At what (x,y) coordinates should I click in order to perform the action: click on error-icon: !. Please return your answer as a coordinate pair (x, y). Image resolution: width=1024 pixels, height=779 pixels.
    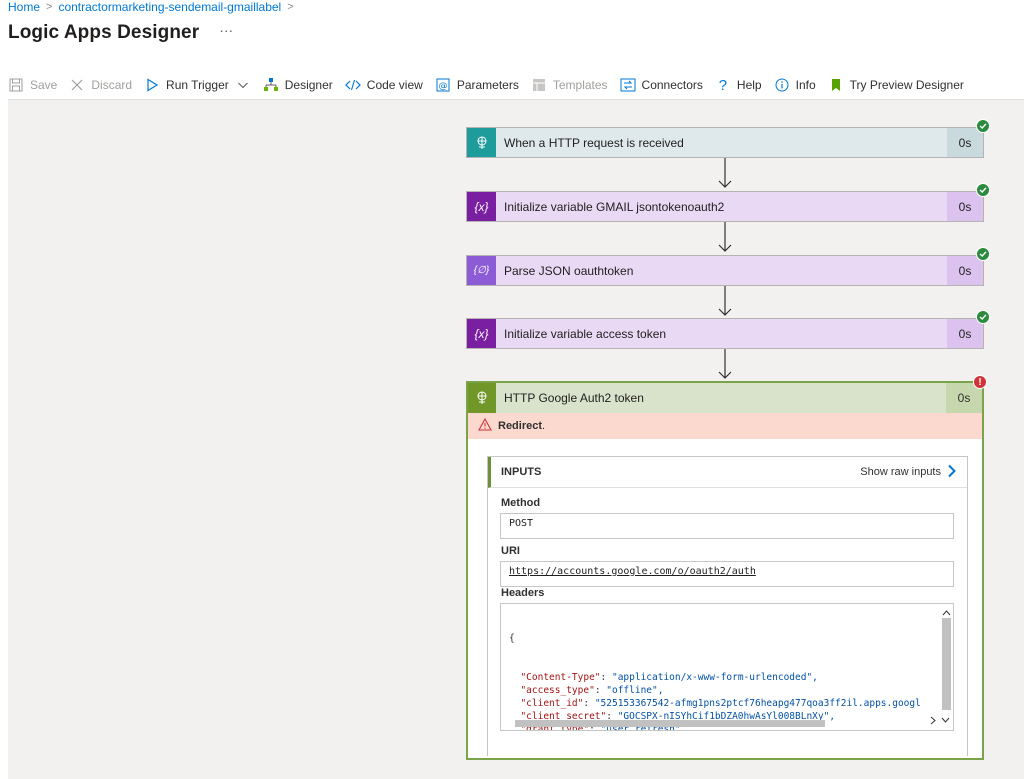
    Looking at the image, I should click on (980, 382).